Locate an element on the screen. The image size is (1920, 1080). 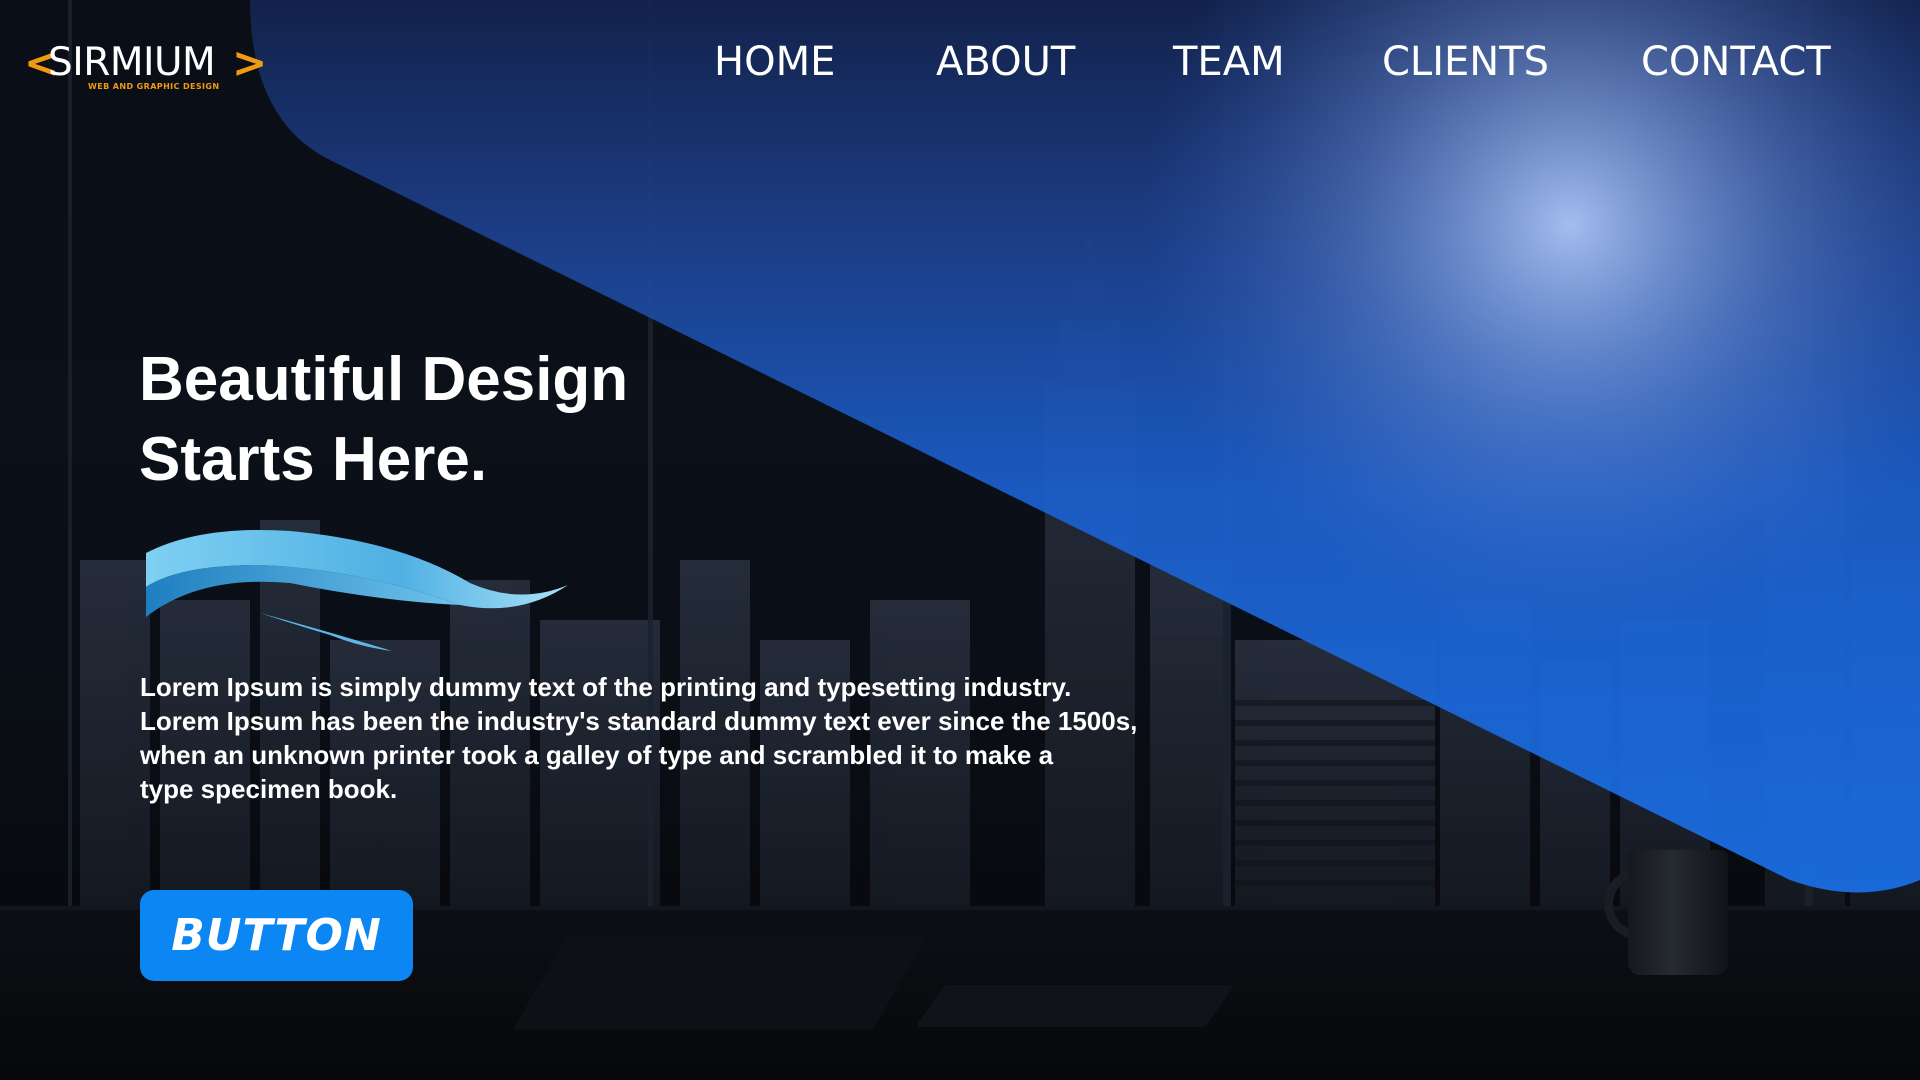
nav-item-home: HOME is located at coordinates (774, 62).